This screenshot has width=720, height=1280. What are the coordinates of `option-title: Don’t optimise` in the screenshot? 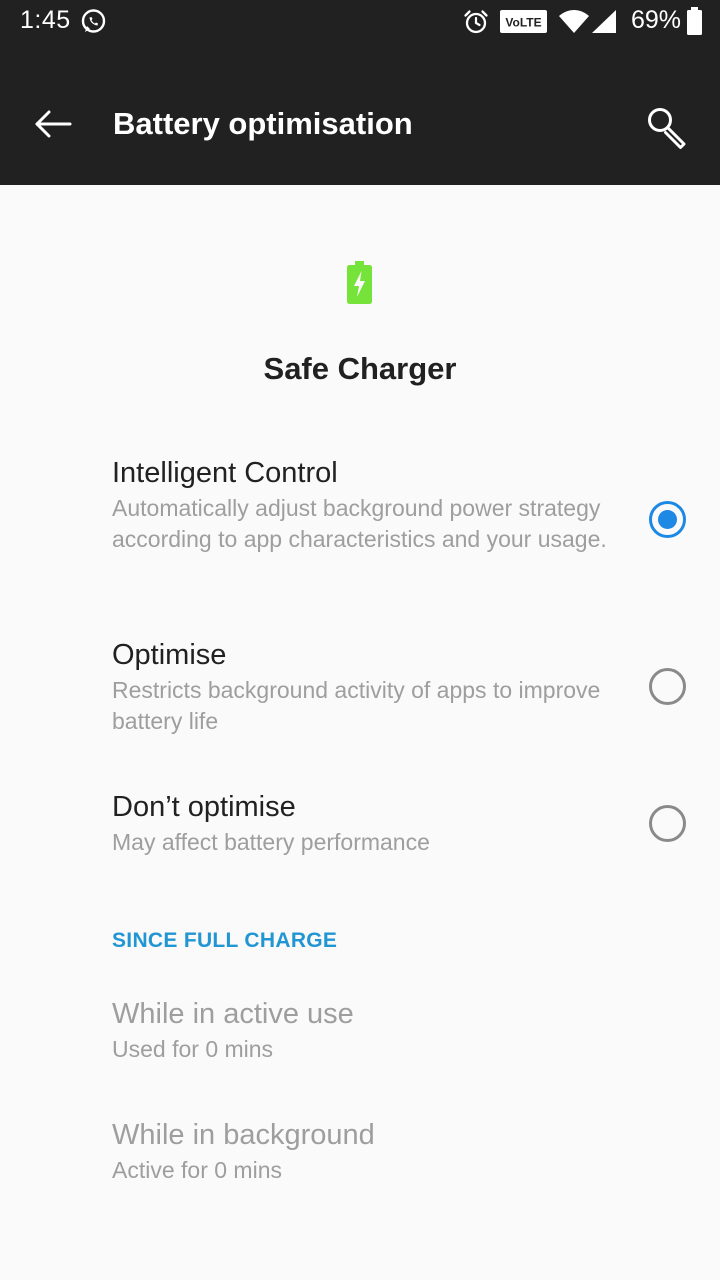 It's located at (204, 807).